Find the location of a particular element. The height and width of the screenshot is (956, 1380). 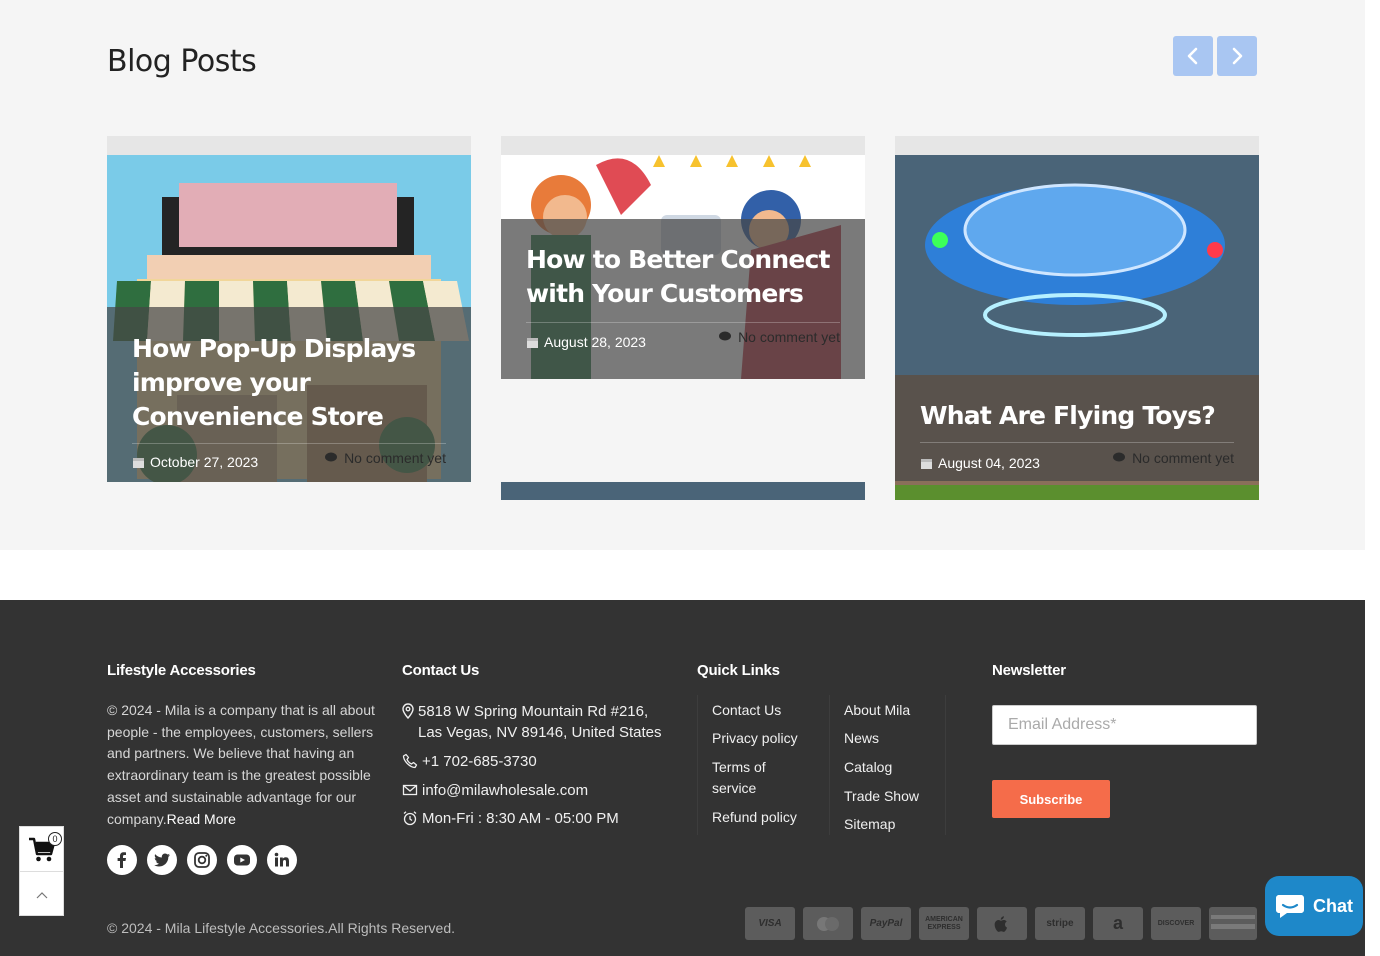

alarm-clock-icon is located at coordinates (410, 818).